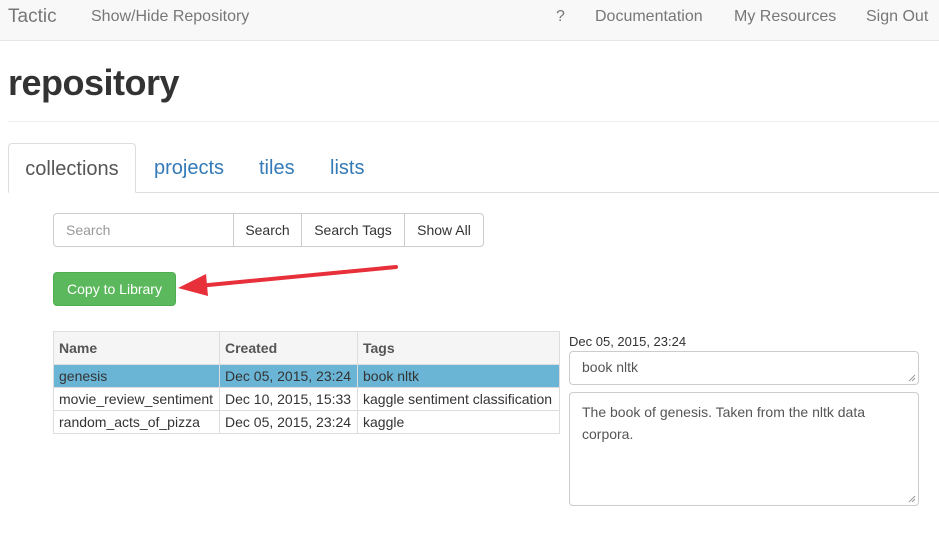 This screenshot has width=939, height=550. Describe the element at coordinates (189, 168) in the screenshot. I see `tab-projects: projects` at that location.